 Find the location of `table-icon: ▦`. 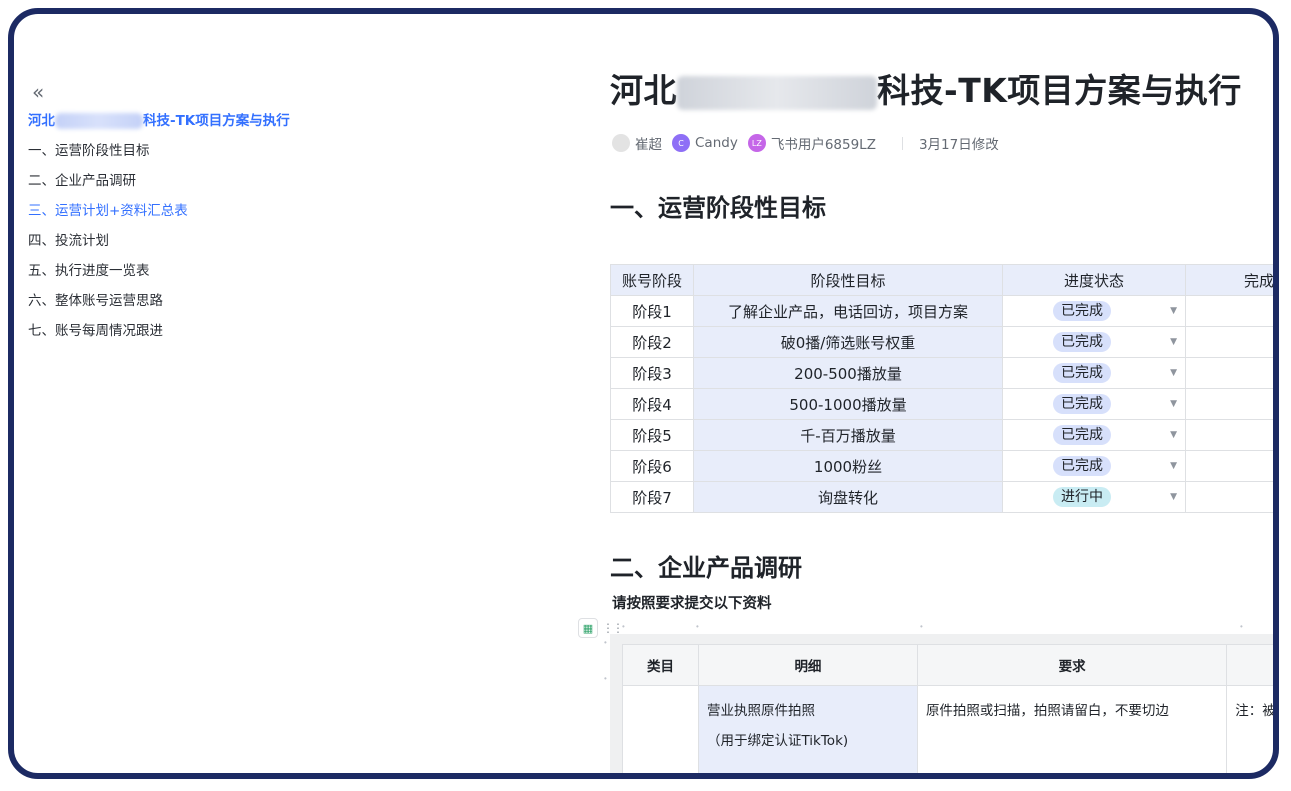

table-icon: ▦ is located at coordinates (588, 628).